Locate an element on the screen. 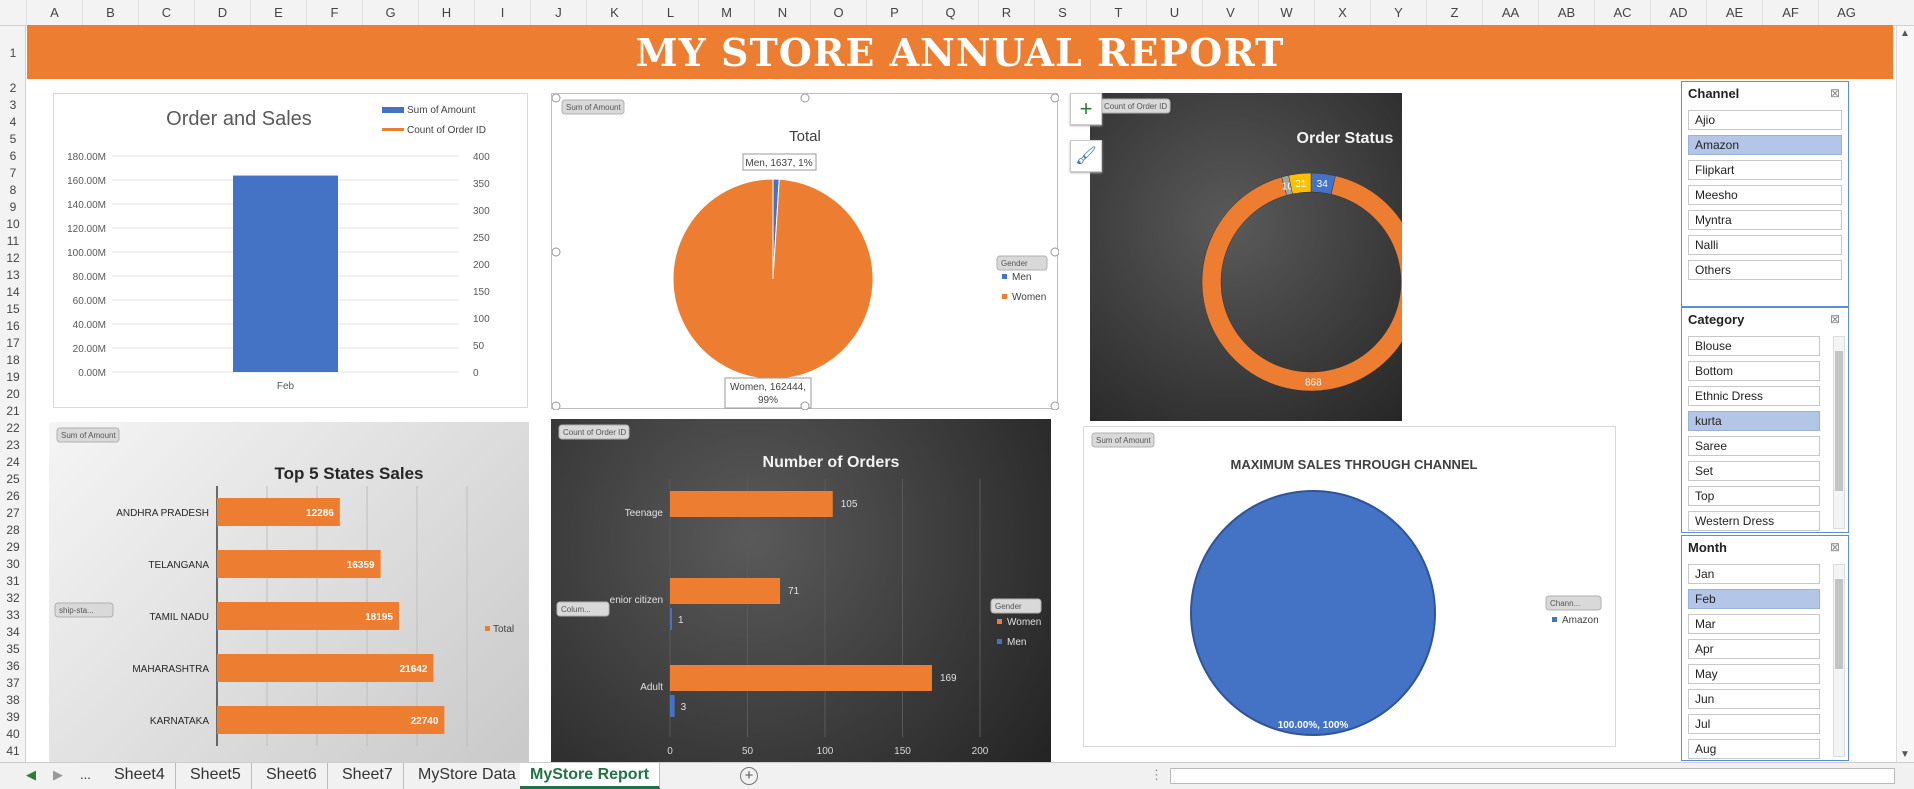 The height and width of the screenshot is (789, 1914). slicer-item-jul: Jul is located at coordinates (1754, 724).